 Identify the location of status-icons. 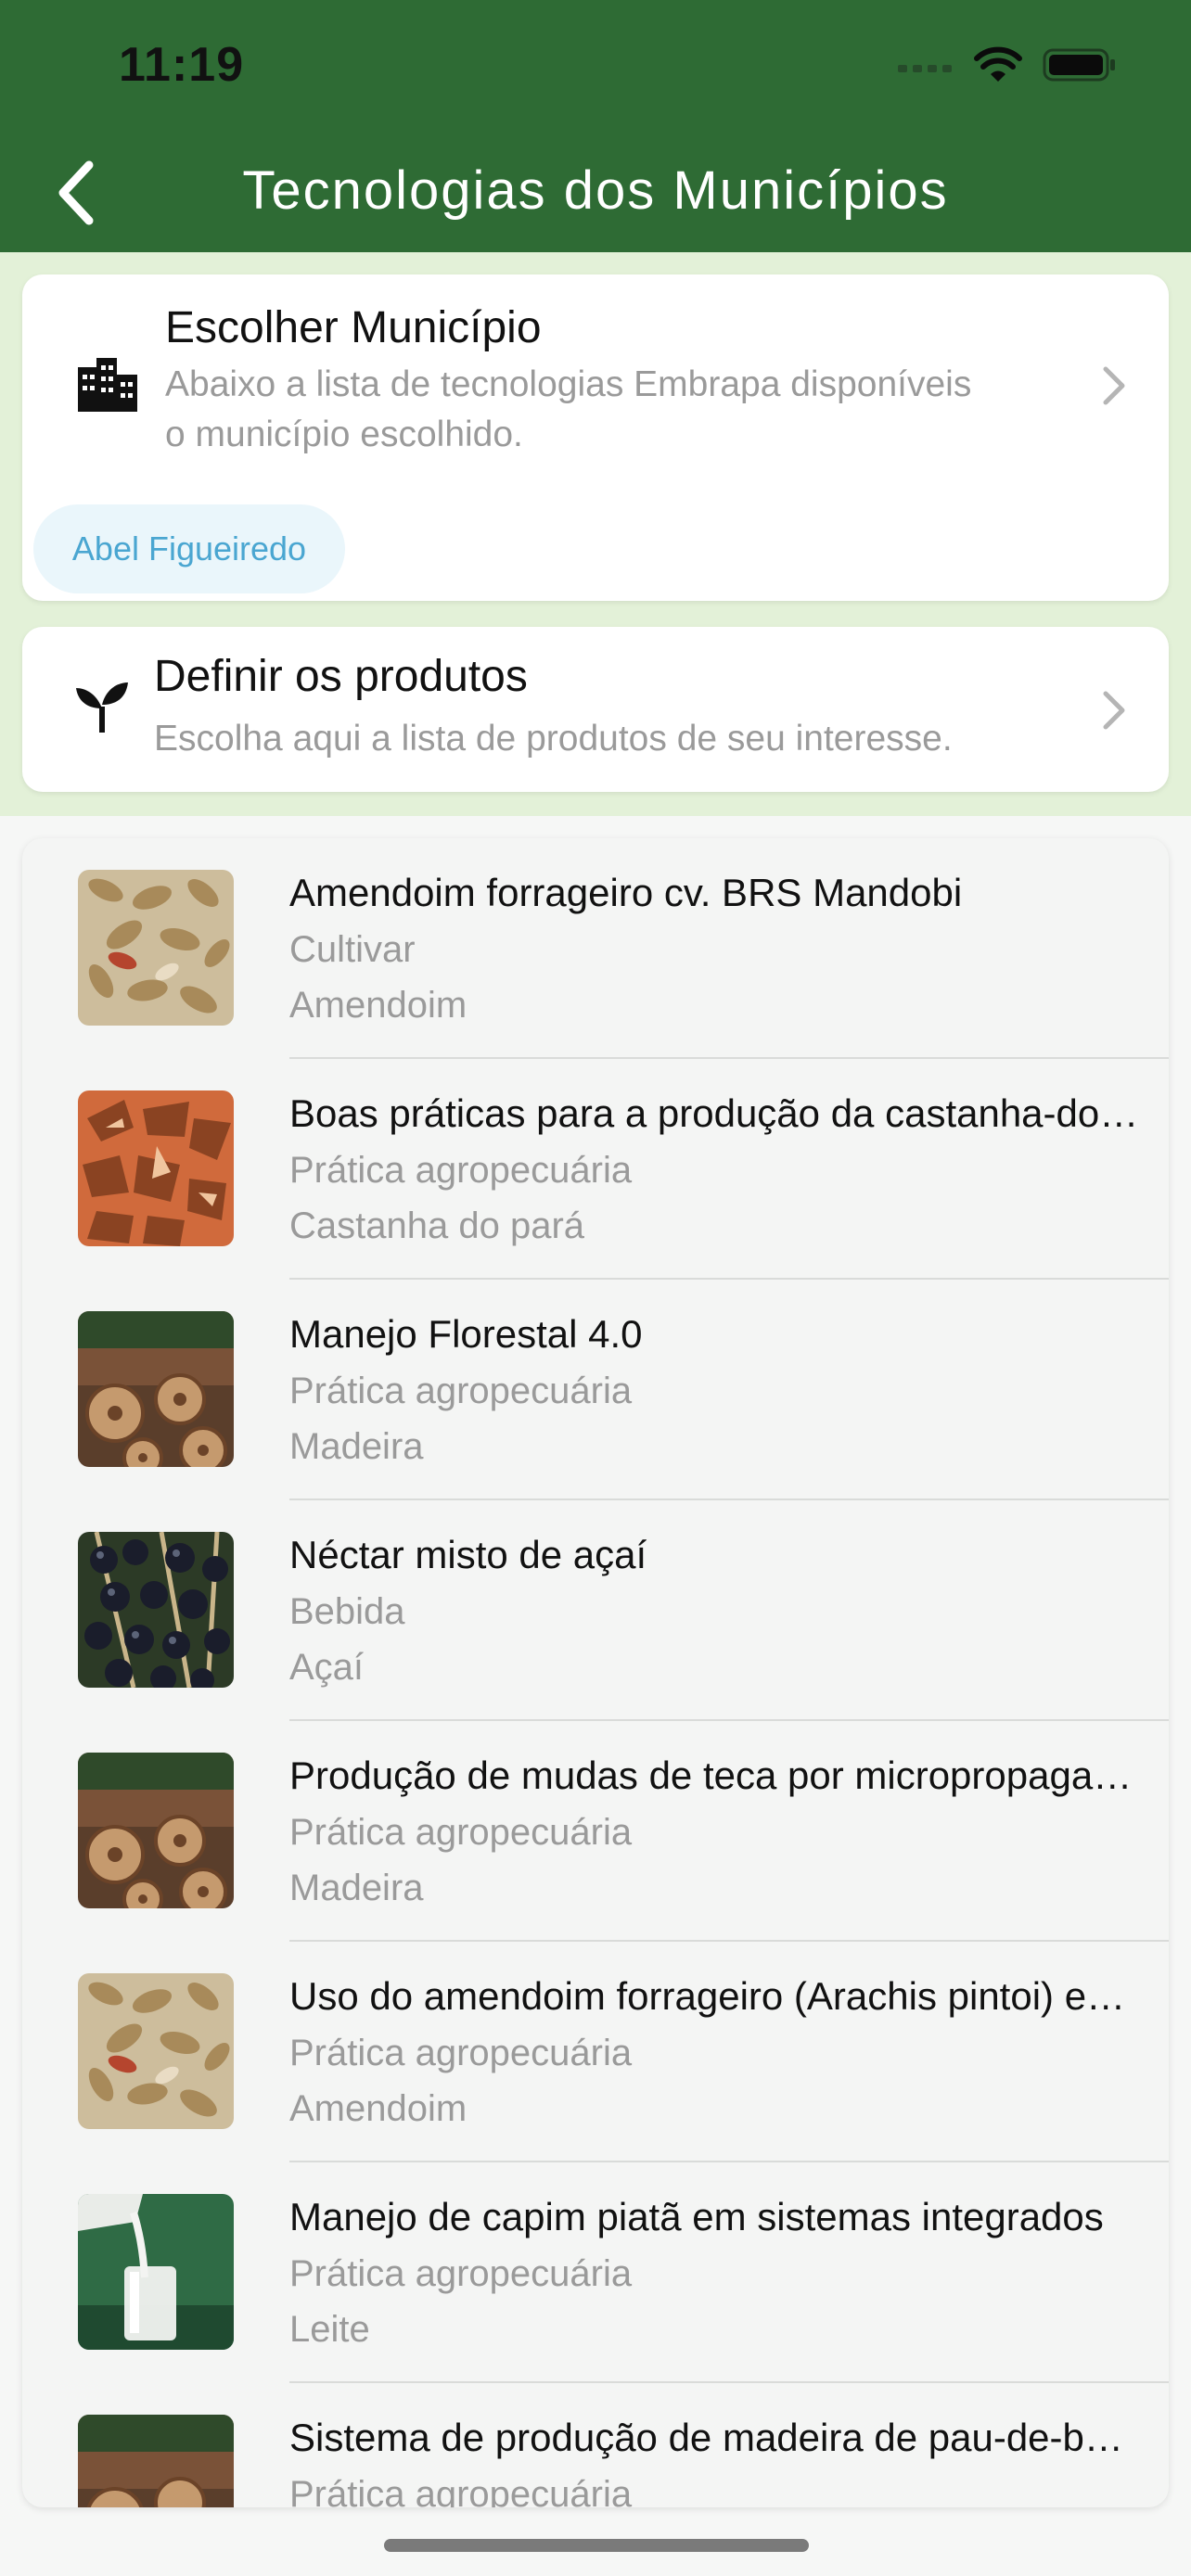
(1007, 64).